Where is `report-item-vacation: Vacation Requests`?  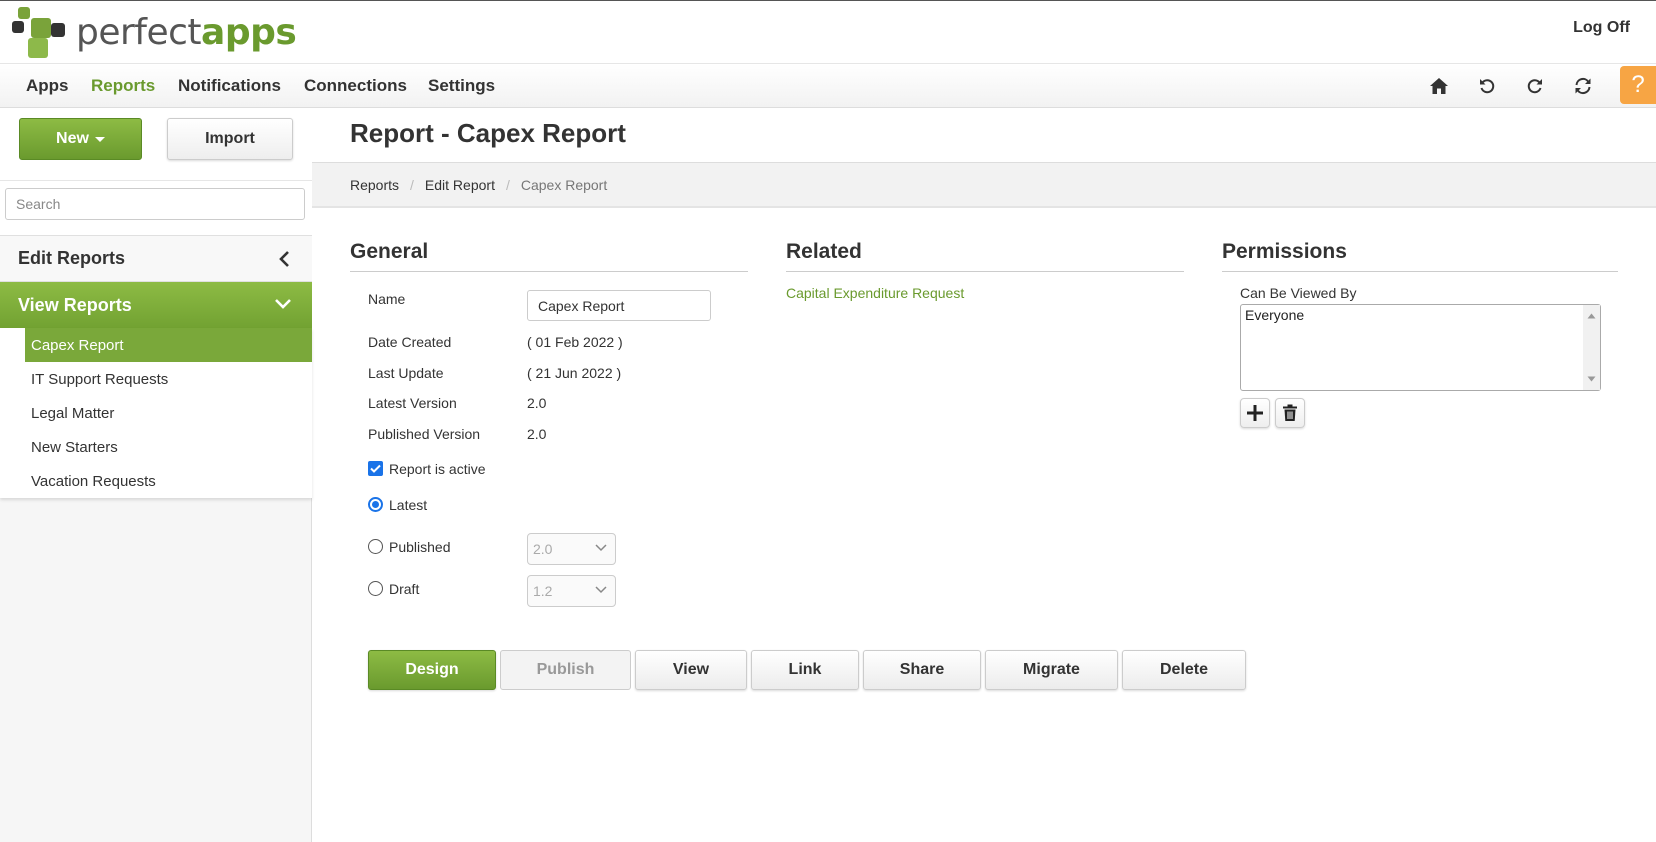
report-item-vacation: Vacation Requests is located at coordinates (156, 481).